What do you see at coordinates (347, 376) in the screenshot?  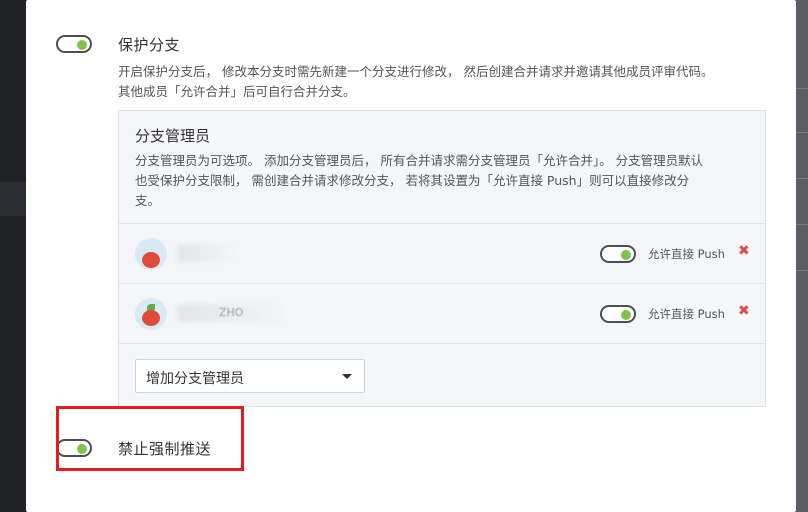 I see `chevron-down-icon` at bounding box center [347, 376].